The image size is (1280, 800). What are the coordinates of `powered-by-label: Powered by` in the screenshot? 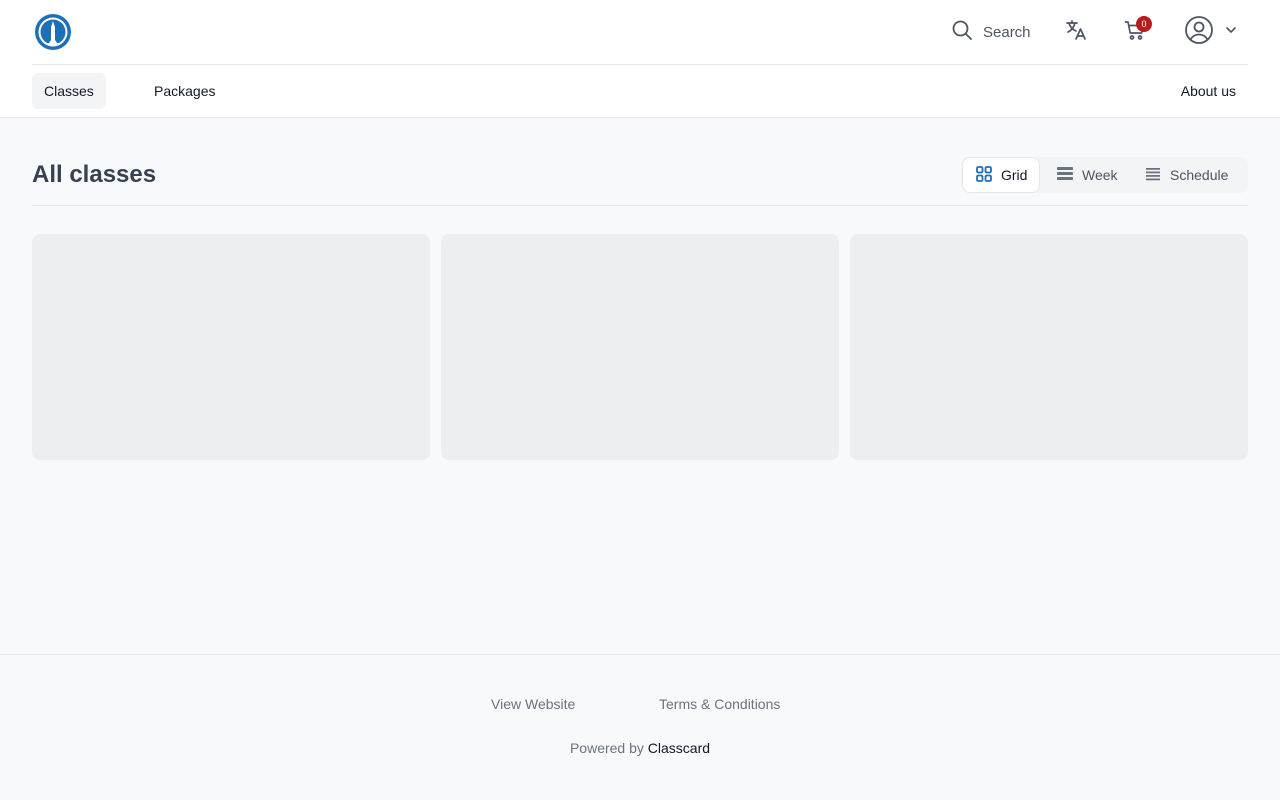 It's located at (606, 748).